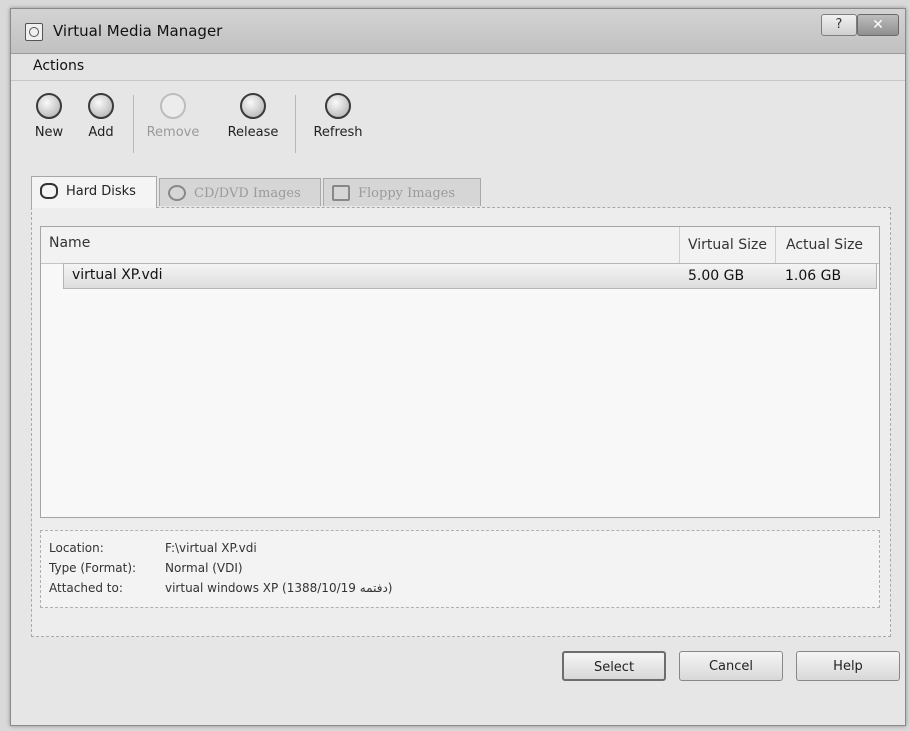 The image size is (910, 731). Describe the element at coordinates (716, 276) in the screenshot. I see `row-virtual-size: 5.00 GB` at that location.